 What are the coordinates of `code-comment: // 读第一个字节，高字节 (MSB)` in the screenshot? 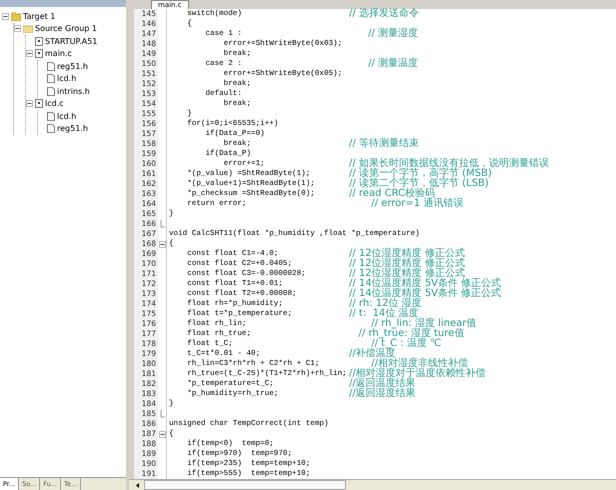 It's located at (420, 174).